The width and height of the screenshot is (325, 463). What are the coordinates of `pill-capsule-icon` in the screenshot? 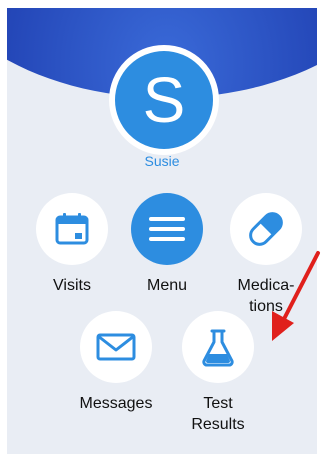 It's located at (266, 229).